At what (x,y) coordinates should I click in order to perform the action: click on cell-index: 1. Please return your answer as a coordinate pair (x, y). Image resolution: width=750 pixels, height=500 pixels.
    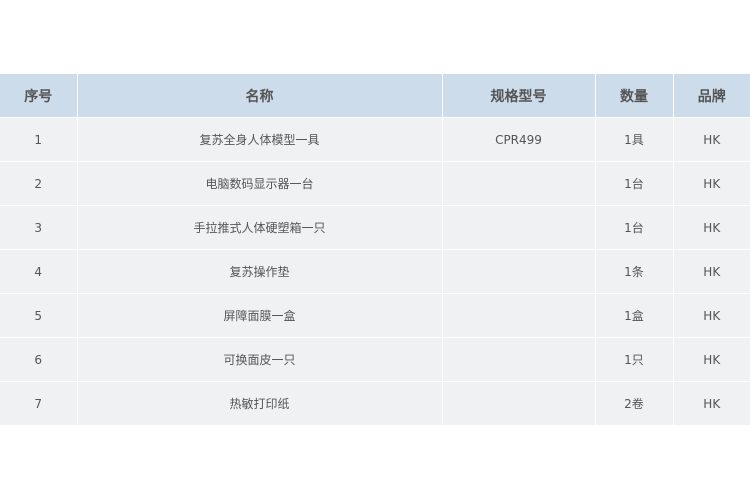
    Looking at the image, I should click on (39, 139).